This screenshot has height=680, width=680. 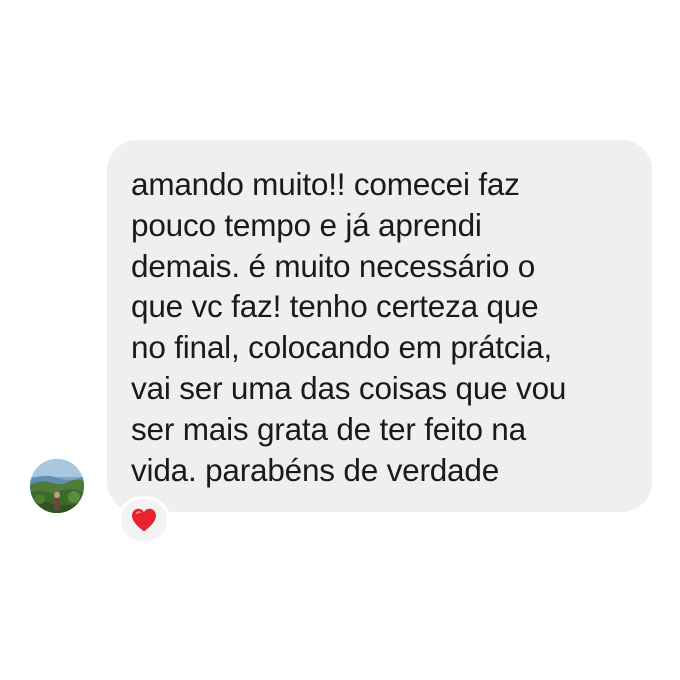 I want to click on message-line: pouco tempo e já aprendi, so click(x=306, y=224).